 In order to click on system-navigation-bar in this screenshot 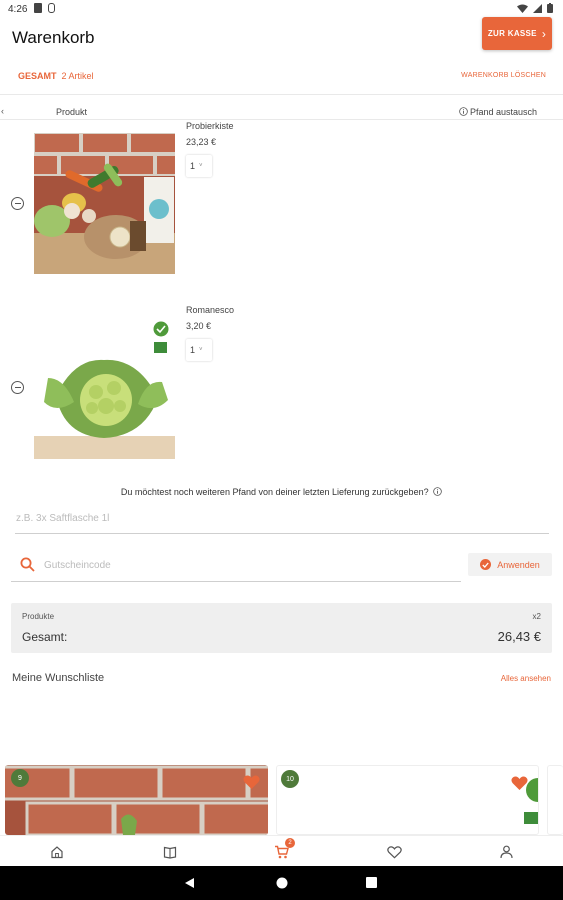, I will do `click(281, 883)`.